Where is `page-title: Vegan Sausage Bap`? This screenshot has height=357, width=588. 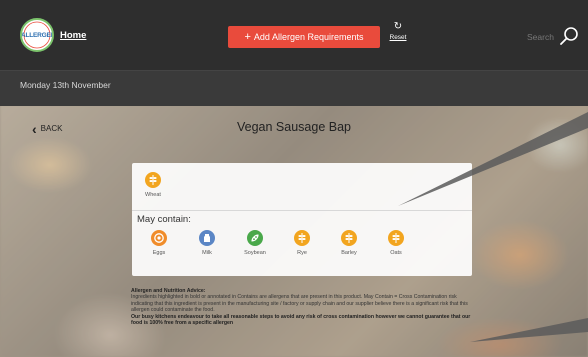
page-title: Vegan Sausage Bap is located at coordinates (294, 127).